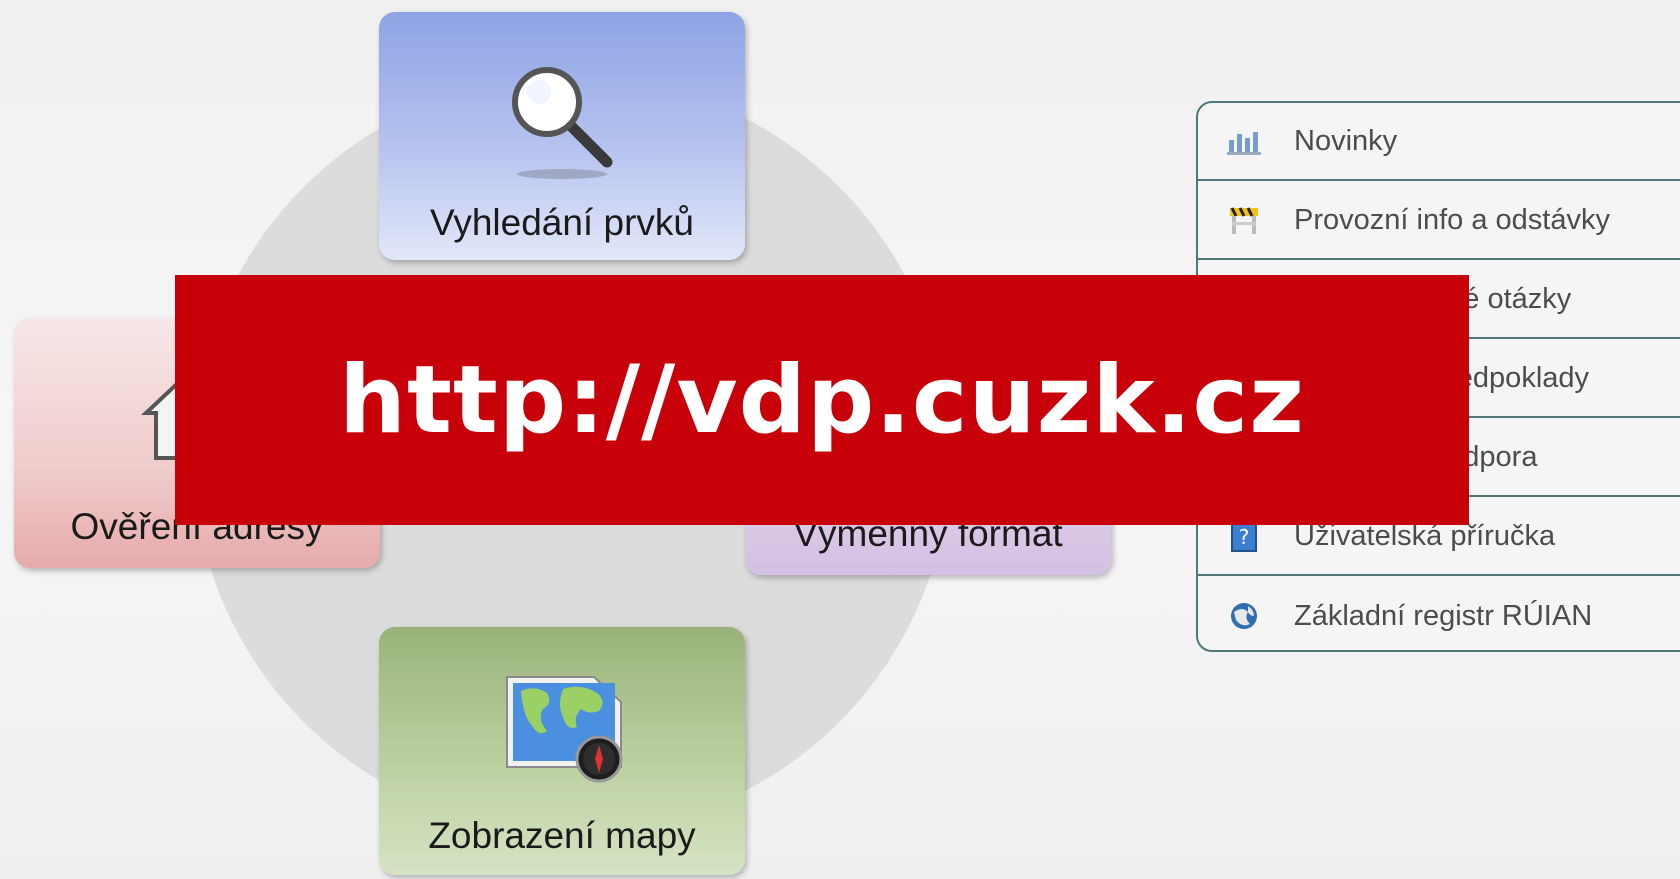 Image resolution: width=1680 pixels, height=879 pixels. Describe the element at coordinates (1244, 141) in the screenshot. I see `news-icon` at that location.